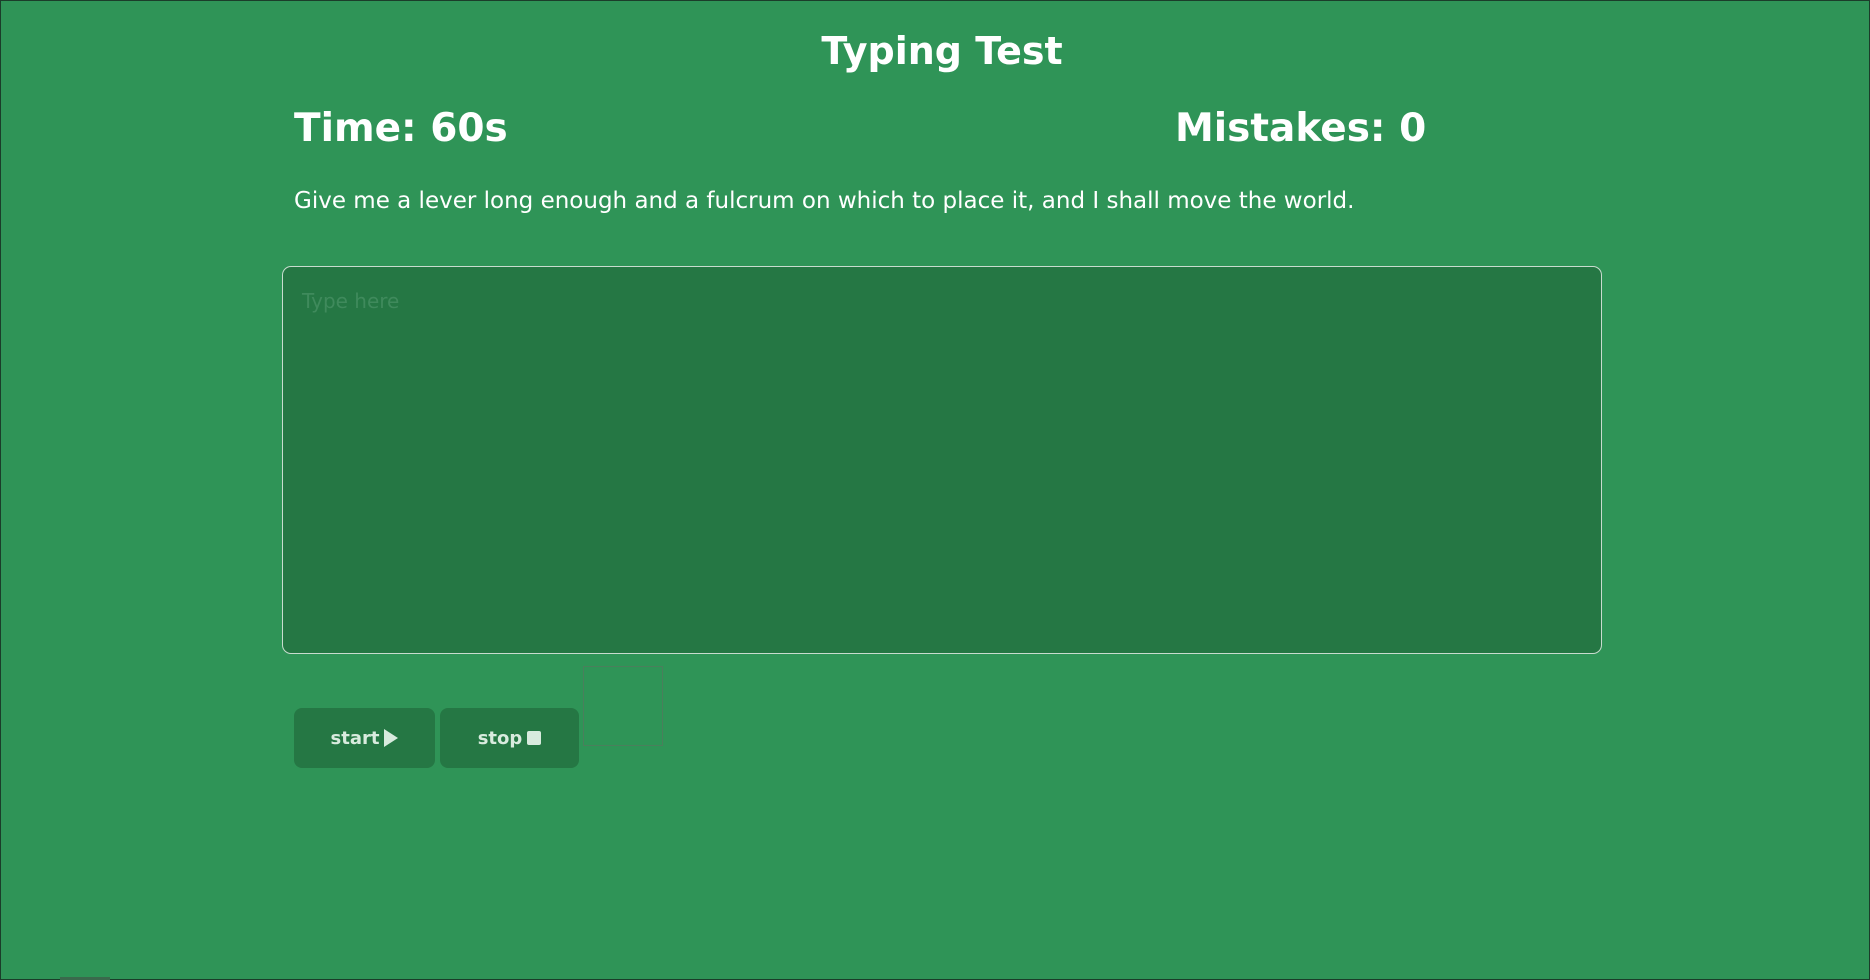 The width and height of the screenshot is (1870, 980). Describe the element at coordinates (401, 128) in the screenshot. I see `timer-display: Time: 60s` at that location.